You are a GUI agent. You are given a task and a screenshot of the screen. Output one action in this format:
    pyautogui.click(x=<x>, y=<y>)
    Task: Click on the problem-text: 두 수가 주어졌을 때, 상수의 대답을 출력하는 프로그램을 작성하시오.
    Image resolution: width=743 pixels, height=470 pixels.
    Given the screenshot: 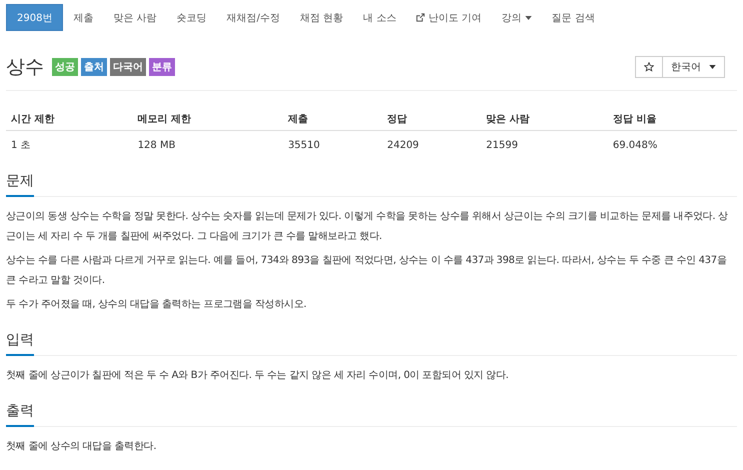 What is the action you would take?
    pyautogui.click(x=157, y=305)
    